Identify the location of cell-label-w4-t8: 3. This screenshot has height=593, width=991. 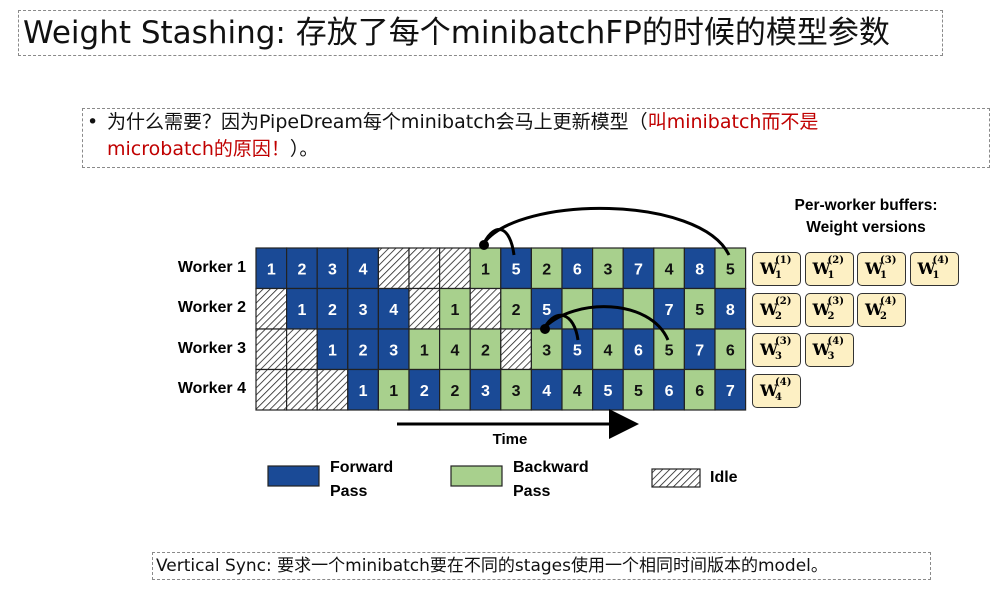
(485, 391).